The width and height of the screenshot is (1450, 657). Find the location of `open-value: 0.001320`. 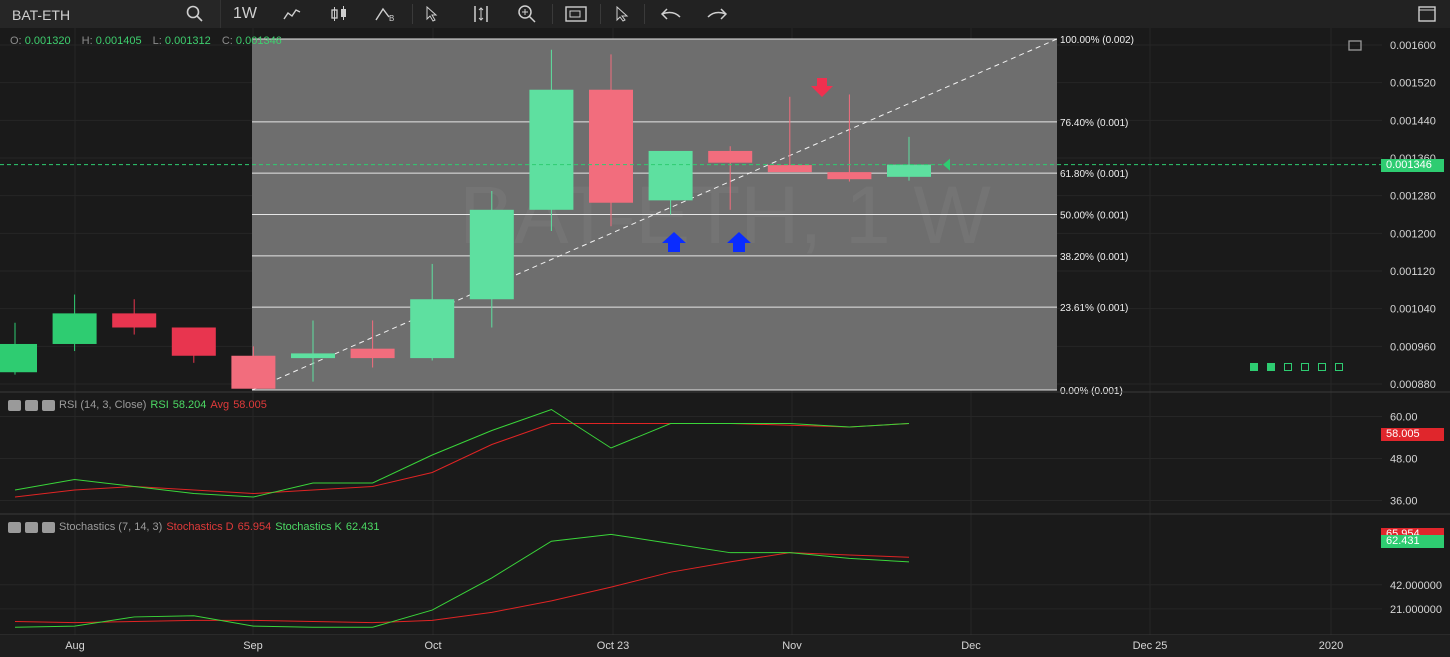

open-value: 0.001320 is located at coordinates (47, 41).